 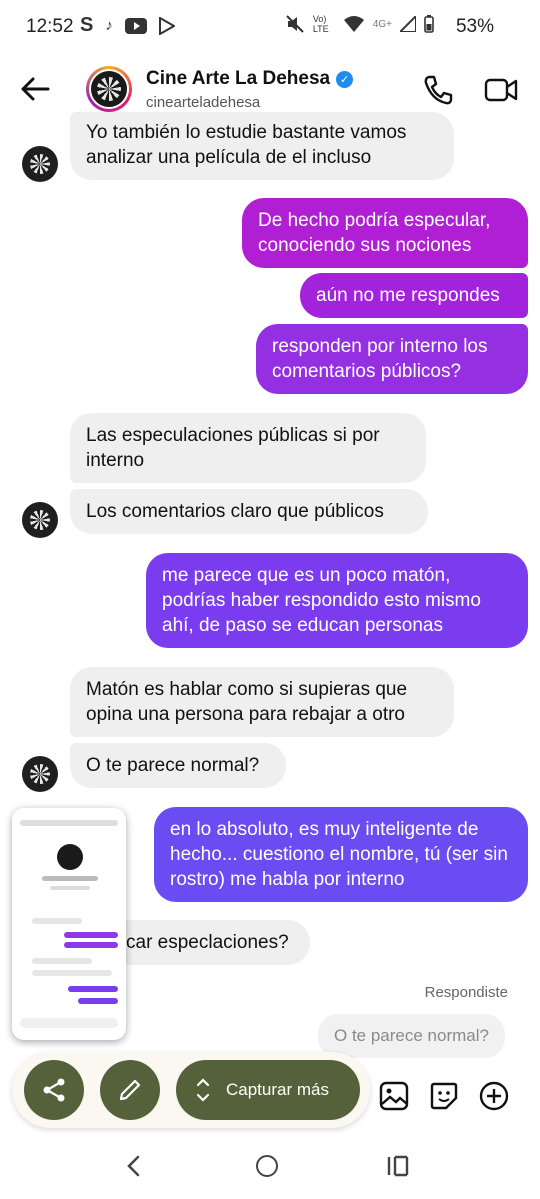 I want to click on play-store-icon, so click(x=166, y=25).